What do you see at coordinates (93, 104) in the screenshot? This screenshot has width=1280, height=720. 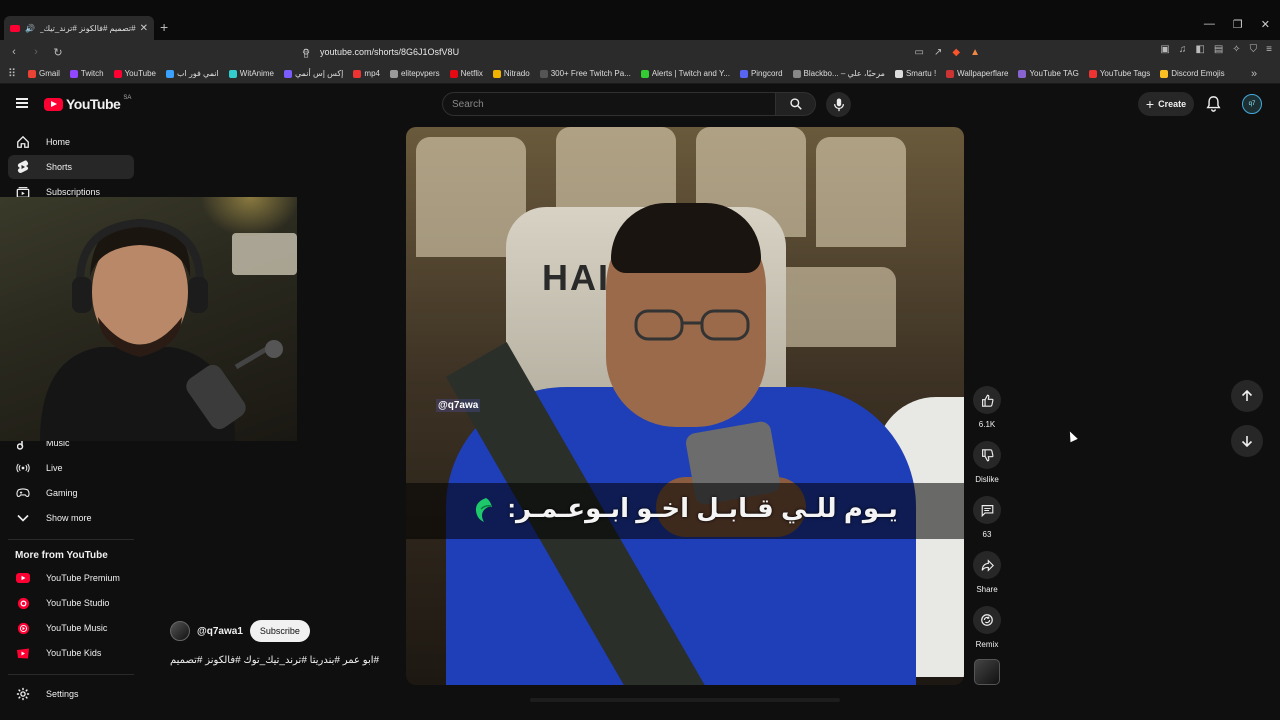 I see `logo-text: YouTube` at bounding box center [93, 104].